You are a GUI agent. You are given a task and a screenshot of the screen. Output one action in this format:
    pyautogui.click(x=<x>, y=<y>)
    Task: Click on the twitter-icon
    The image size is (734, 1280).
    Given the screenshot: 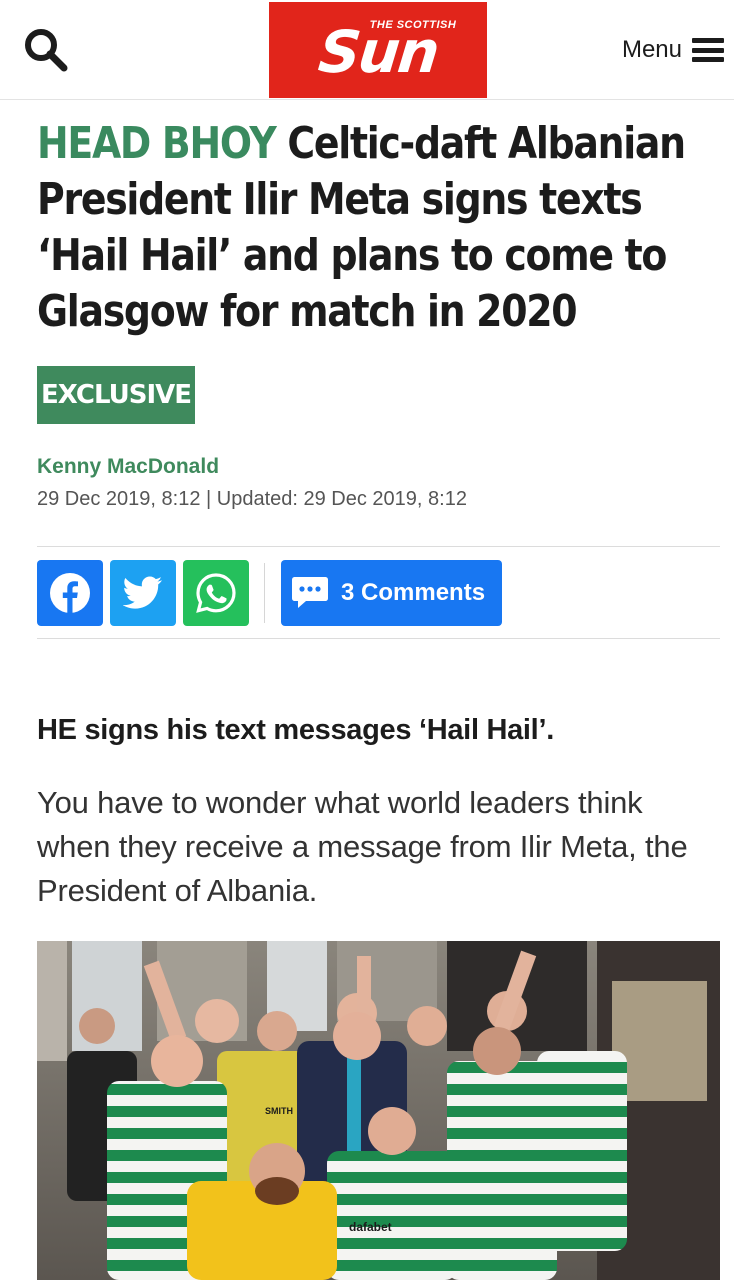 What is the action you would take?
    pyautogui.click(x=142, y=592)
    